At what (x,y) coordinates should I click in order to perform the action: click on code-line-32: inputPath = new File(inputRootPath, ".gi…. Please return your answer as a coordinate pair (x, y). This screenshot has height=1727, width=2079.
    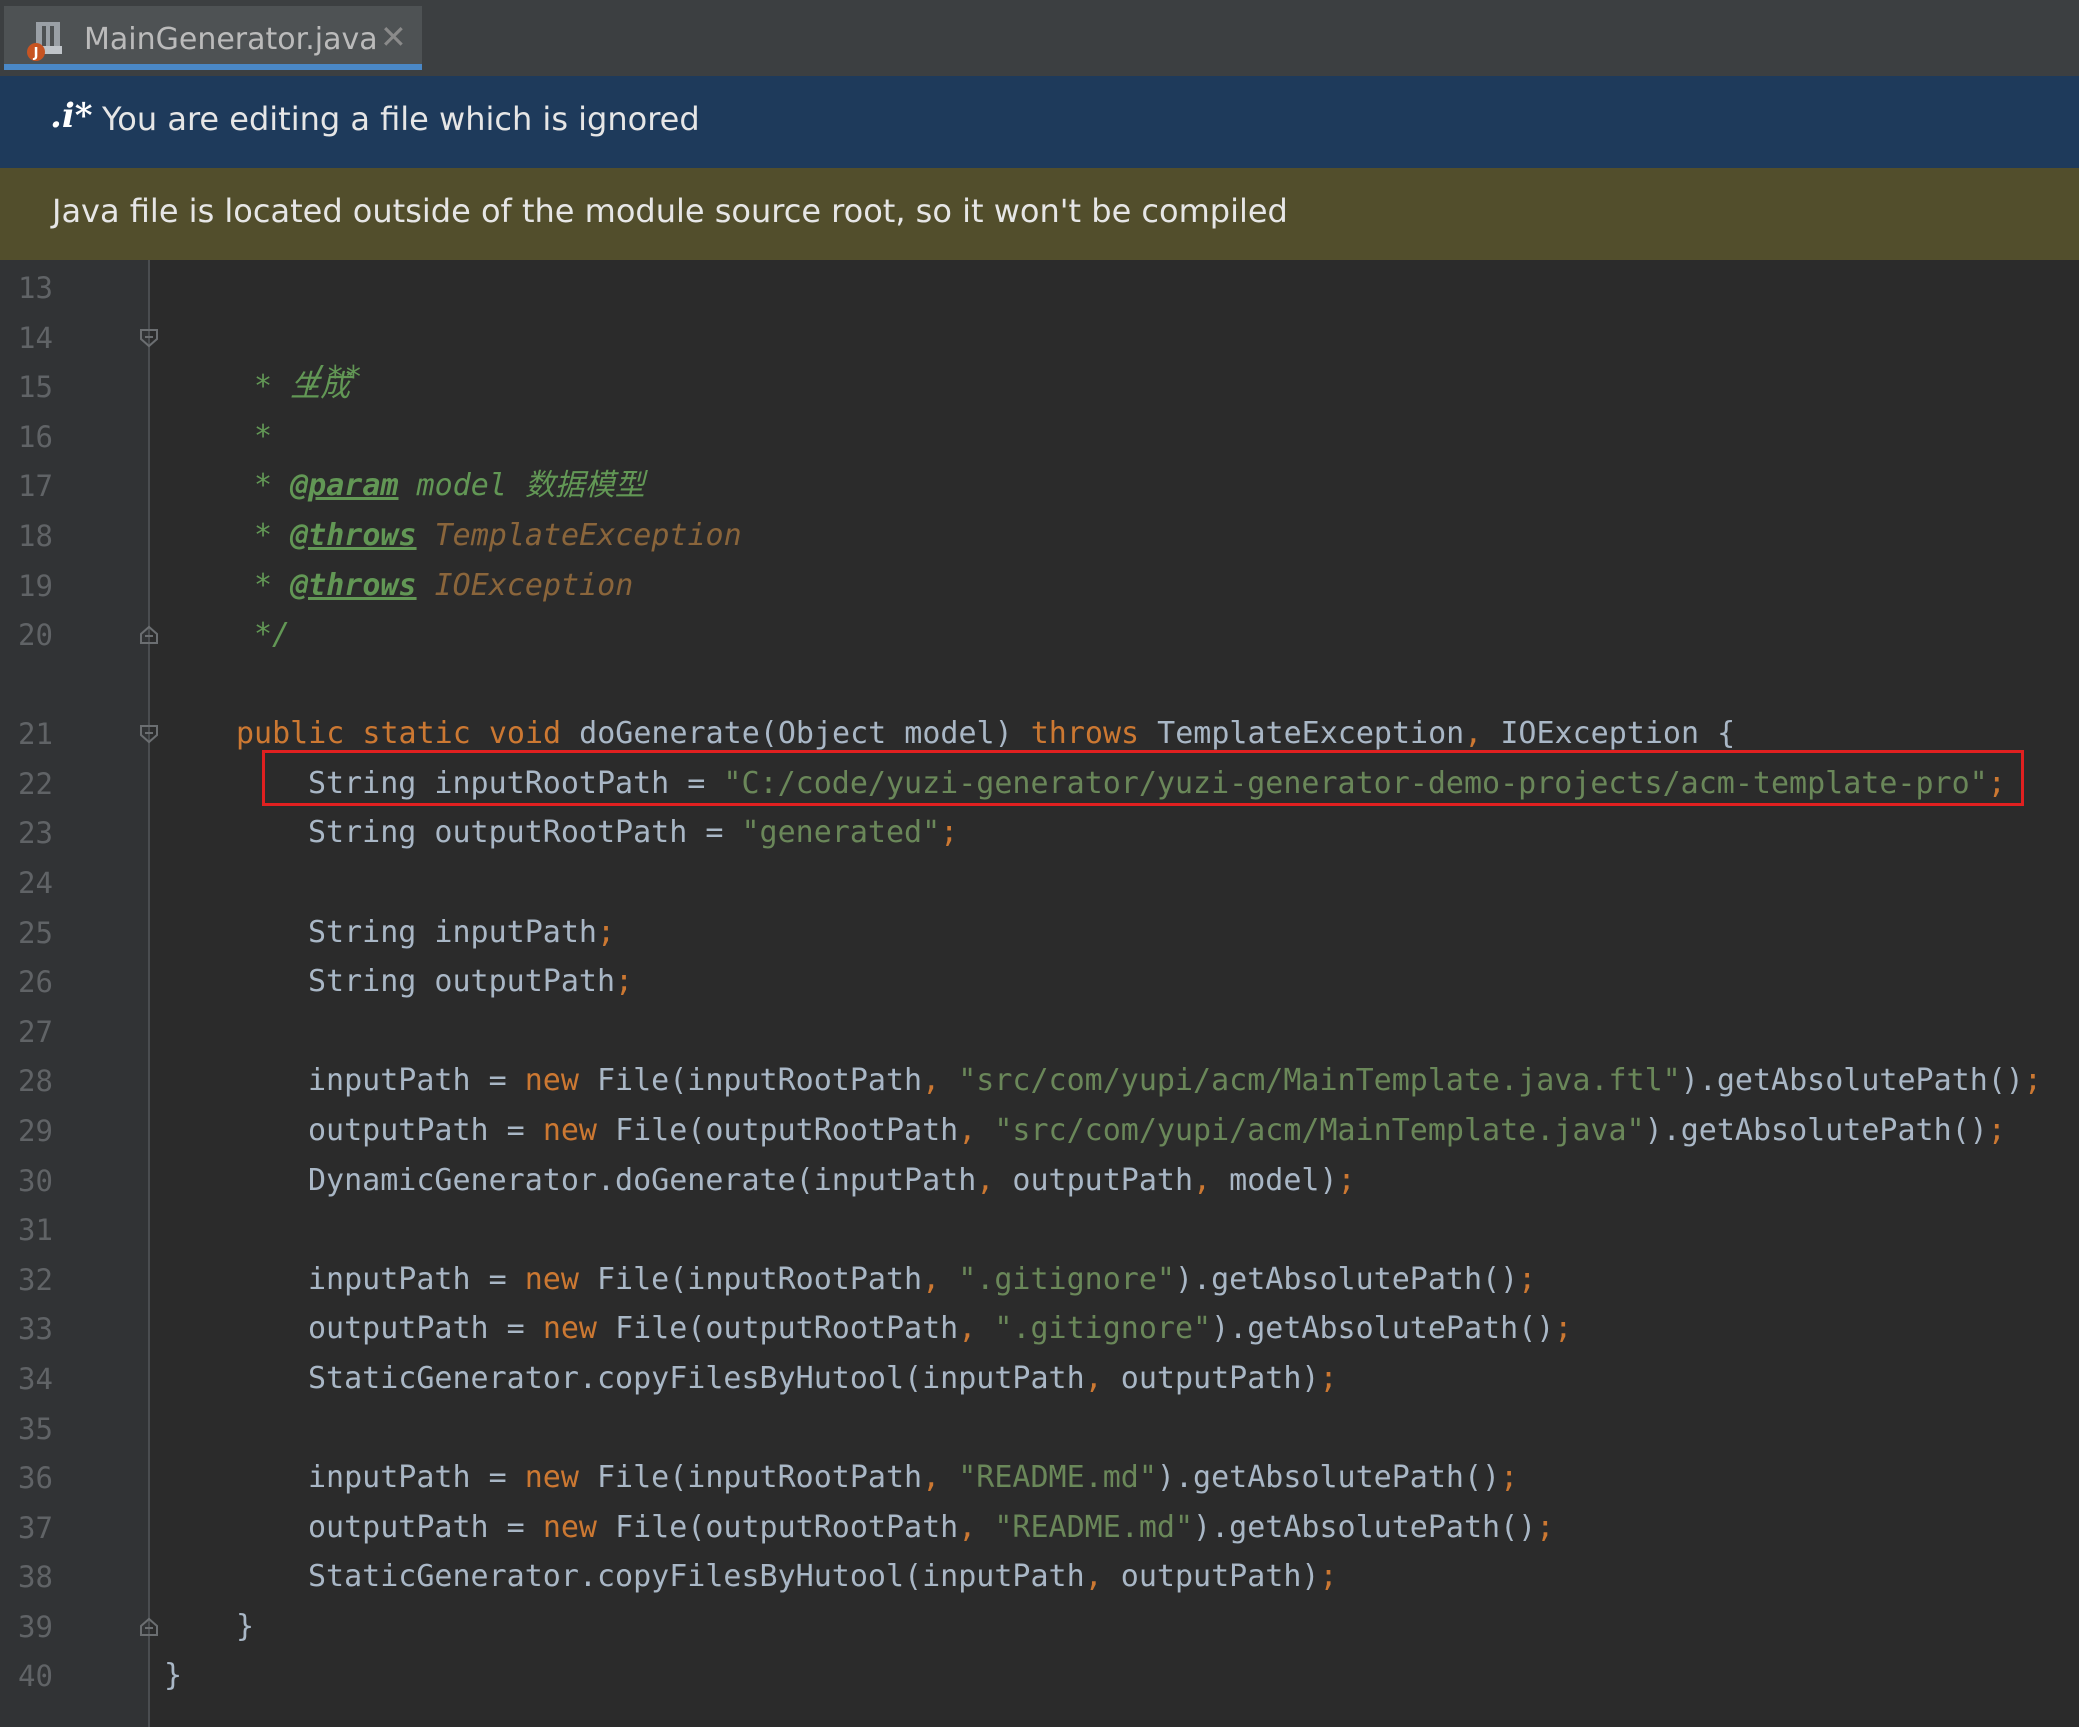
    Looking at the image, I should click on (922, 1280).